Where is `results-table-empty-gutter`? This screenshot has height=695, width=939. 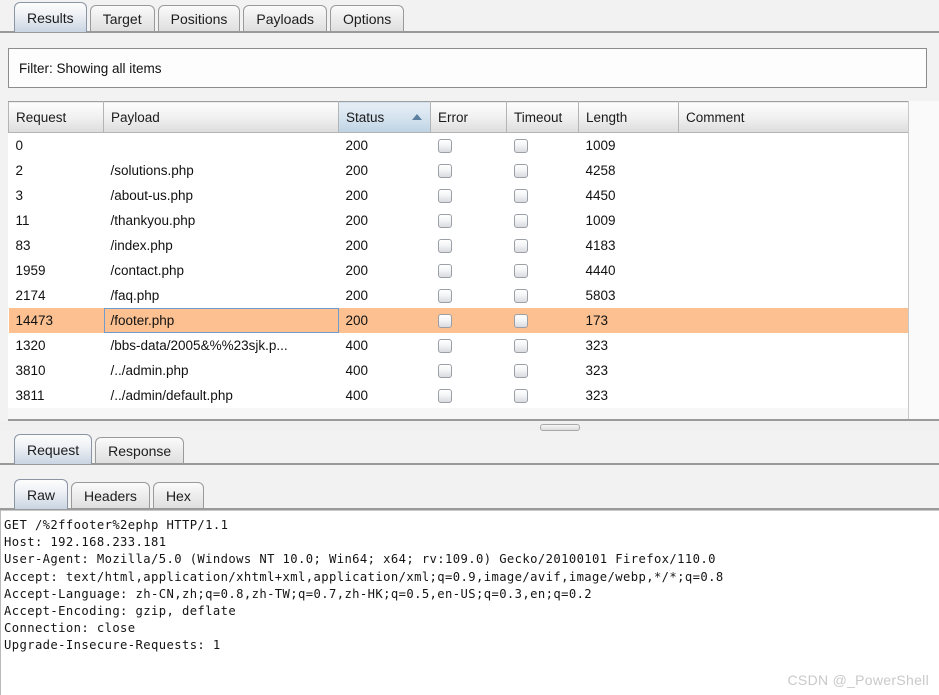
results-table-empty-gutter is located at coordinates (923, 261).